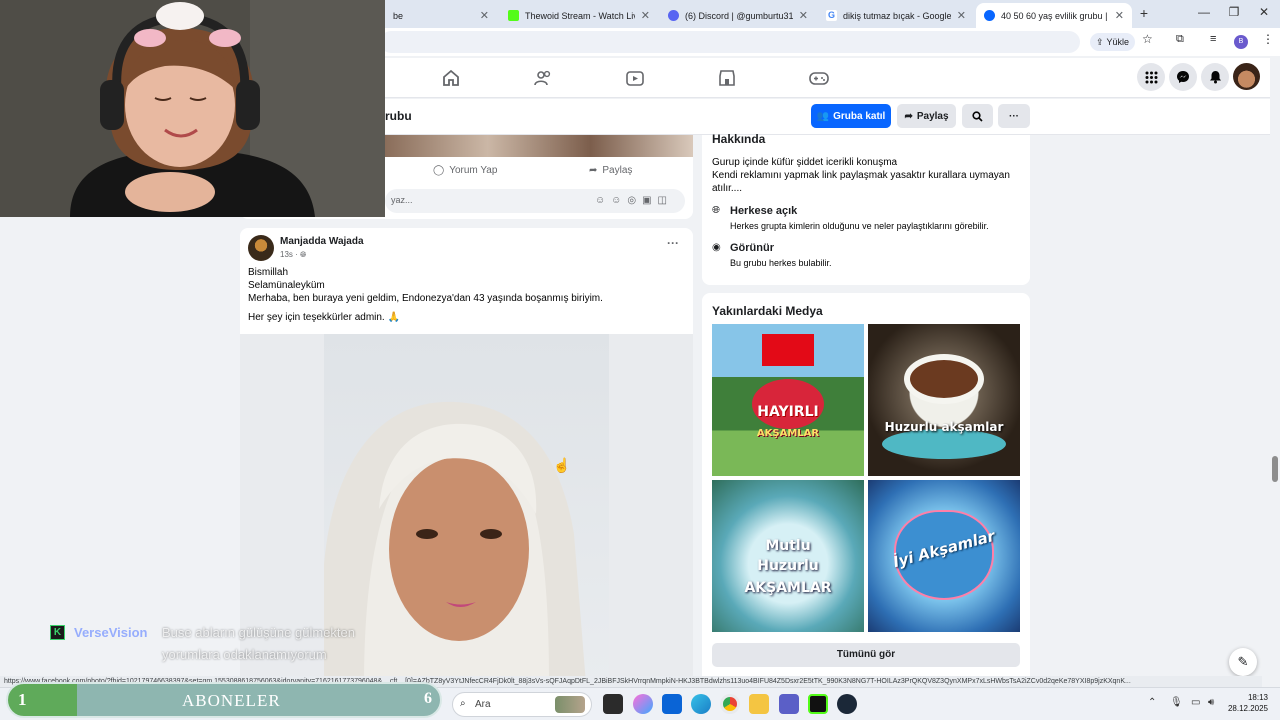 This screenshot has height=720, width=1280. Describe the element at coordinates (730, 704) in the screenshot. I see `chrome-icon` at that location.